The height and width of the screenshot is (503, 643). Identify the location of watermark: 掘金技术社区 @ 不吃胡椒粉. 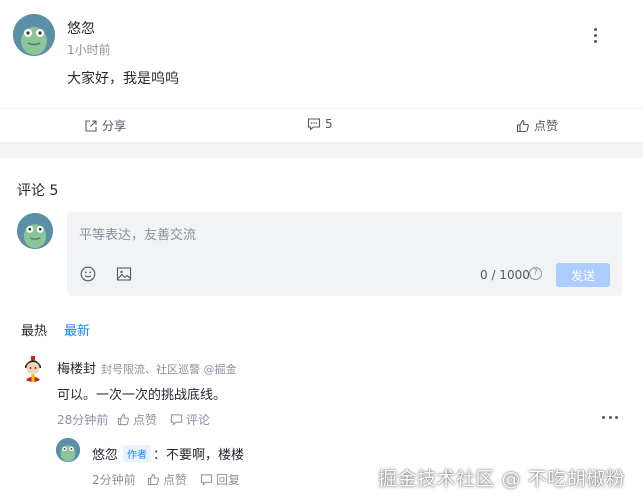
(502, 479).